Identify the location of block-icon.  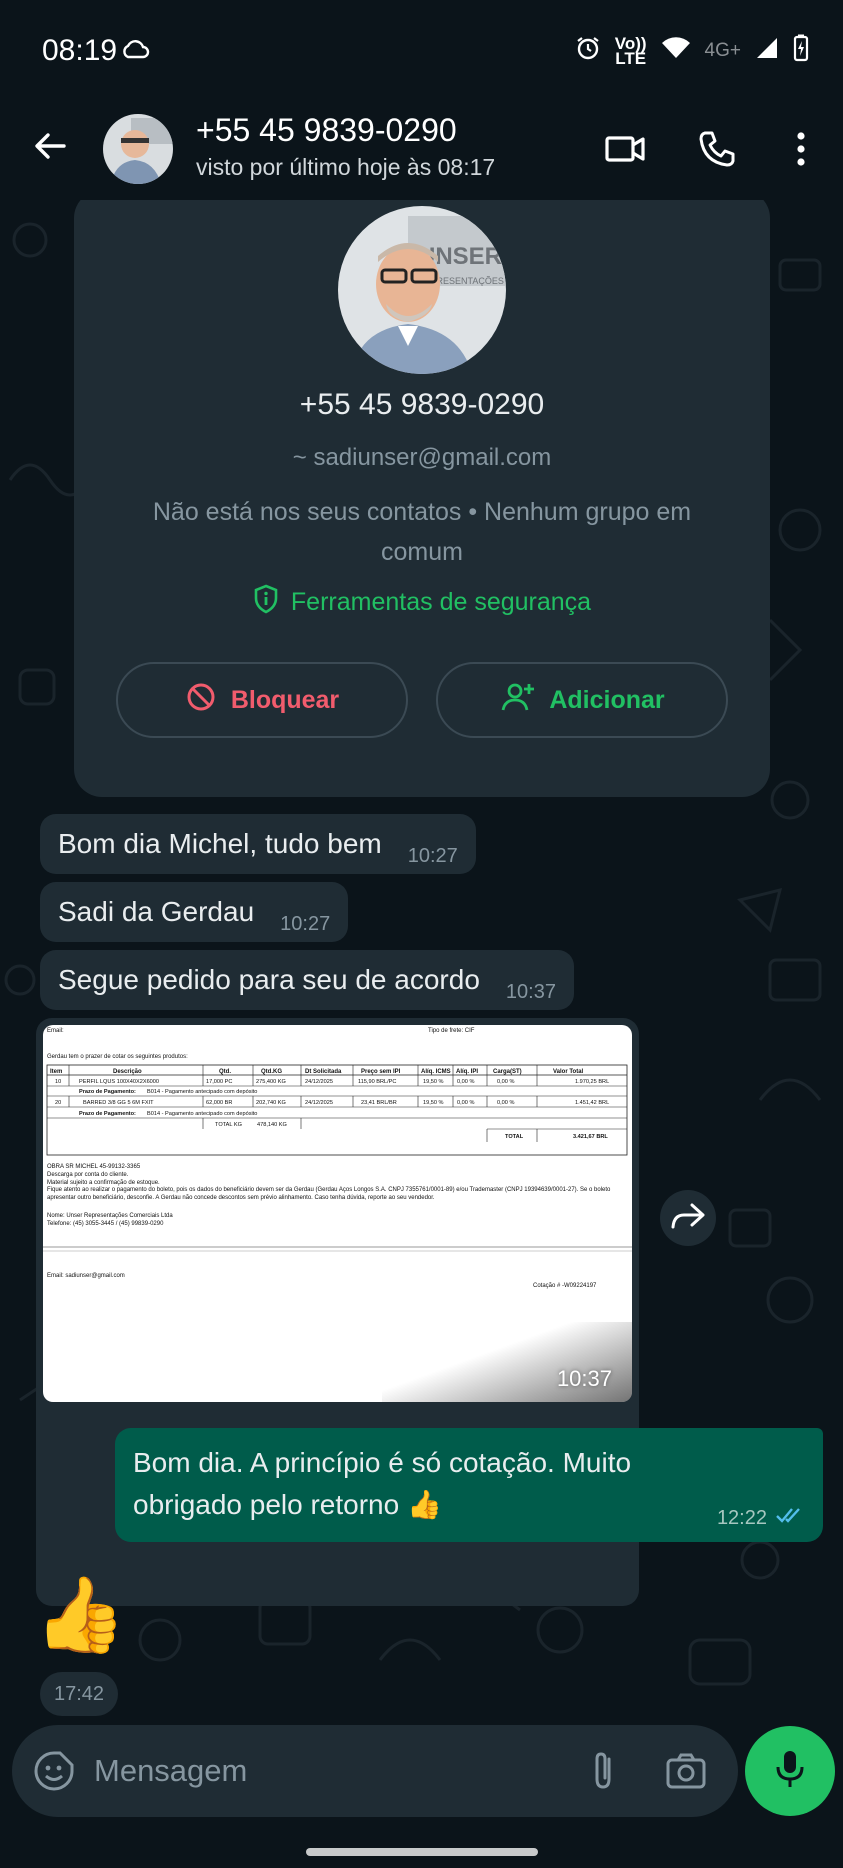
(201, 700).